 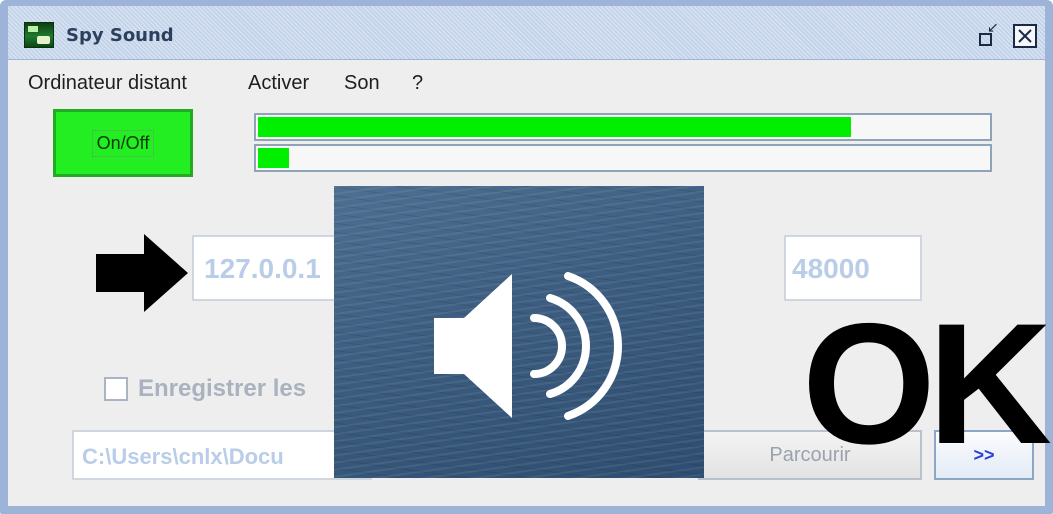 I want to click on restore-window-icon, so click(x=988, y=33).